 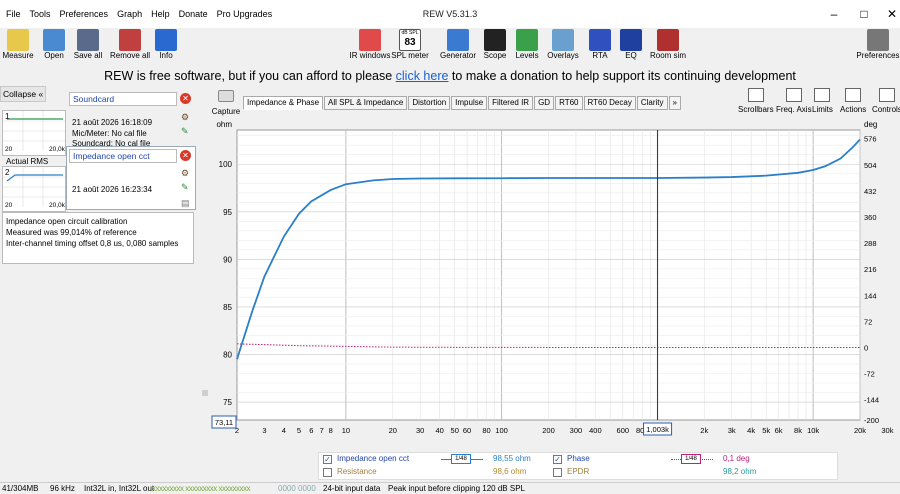 I want to click on tab-impedance-phase: Impedance & Phase, so click(x=283, y=103).